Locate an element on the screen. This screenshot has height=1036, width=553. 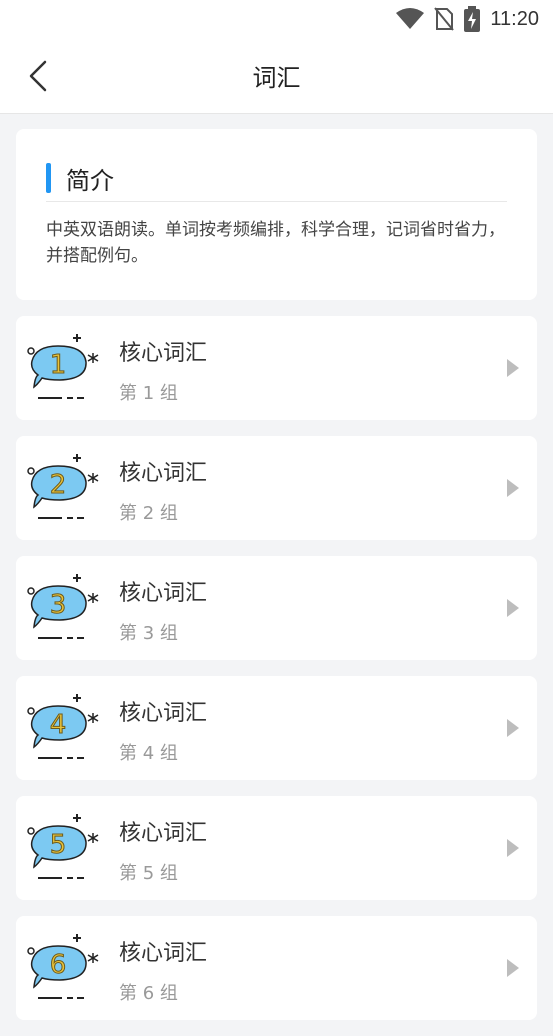
item-subtitle: 第 2 组 is located at coordinates (148, 513).